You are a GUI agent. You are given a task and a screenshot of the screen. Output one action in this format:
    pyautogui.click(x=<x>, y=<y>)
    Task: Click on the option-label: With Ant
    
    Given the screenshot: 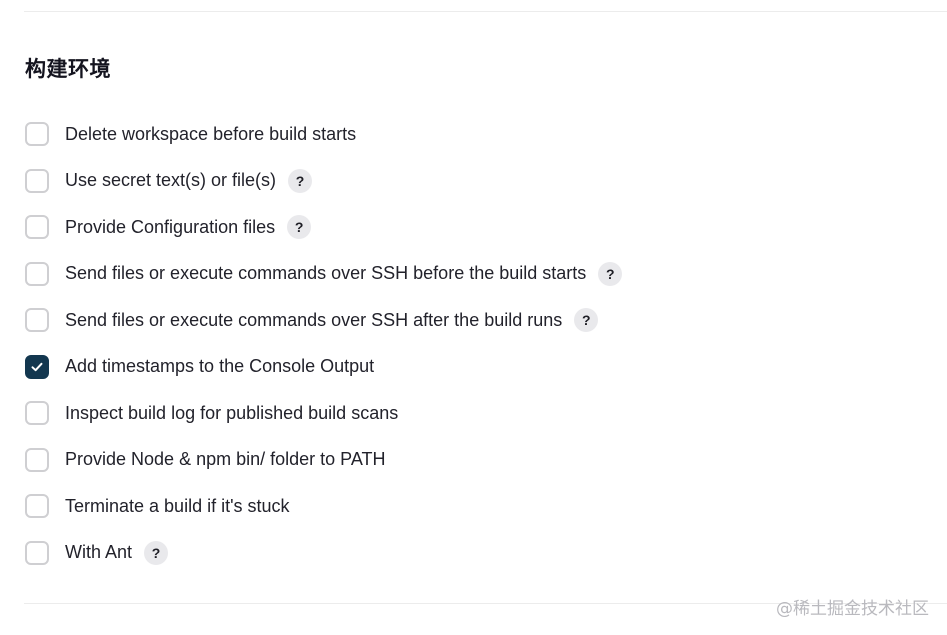 What is the action you would take?
    pyautogui.click(x=99, y=552)
    